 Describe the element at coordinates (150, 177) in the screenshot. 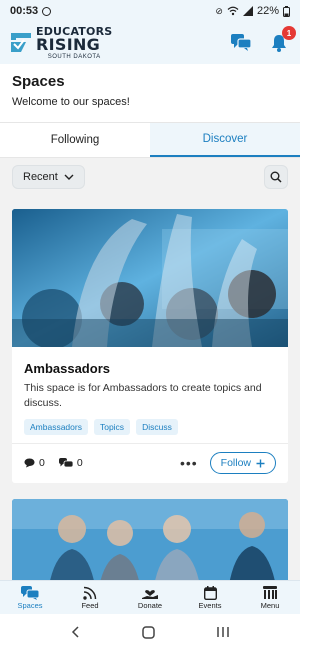

I see `filter-row: Recent` at that location.